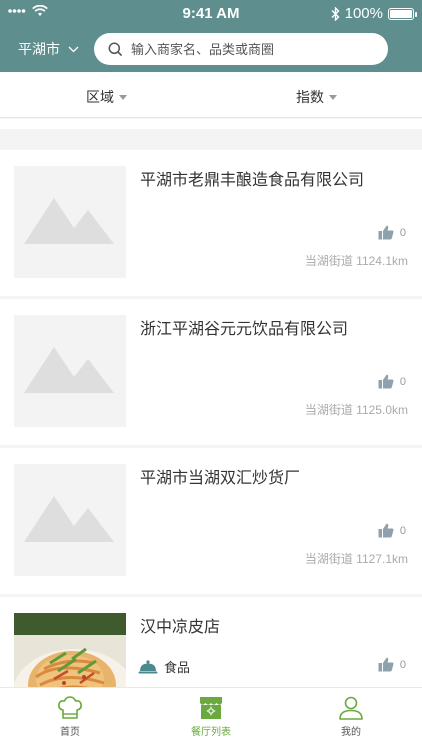  I want to click on bluetooth-icon, so click(335, 13).